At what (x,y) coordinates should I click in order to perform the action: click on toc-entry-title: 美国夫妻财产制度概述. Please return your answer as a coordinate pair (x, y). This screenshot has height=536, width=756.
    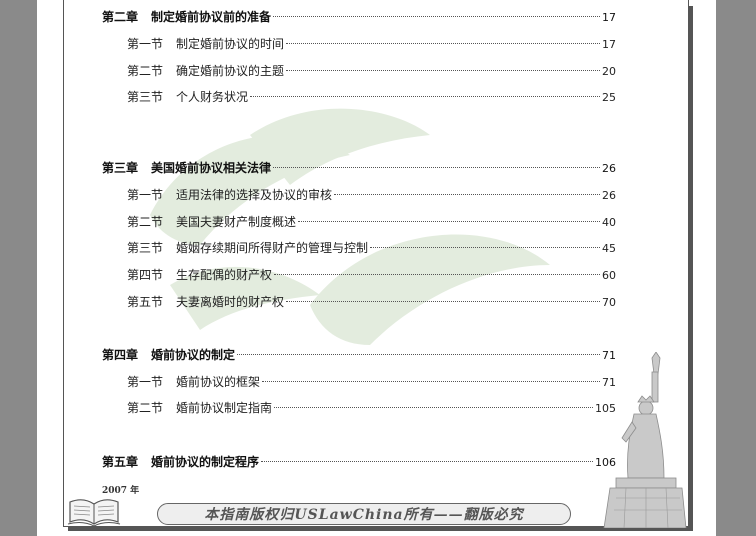
    Looking at the image, I should click on (236, 222).